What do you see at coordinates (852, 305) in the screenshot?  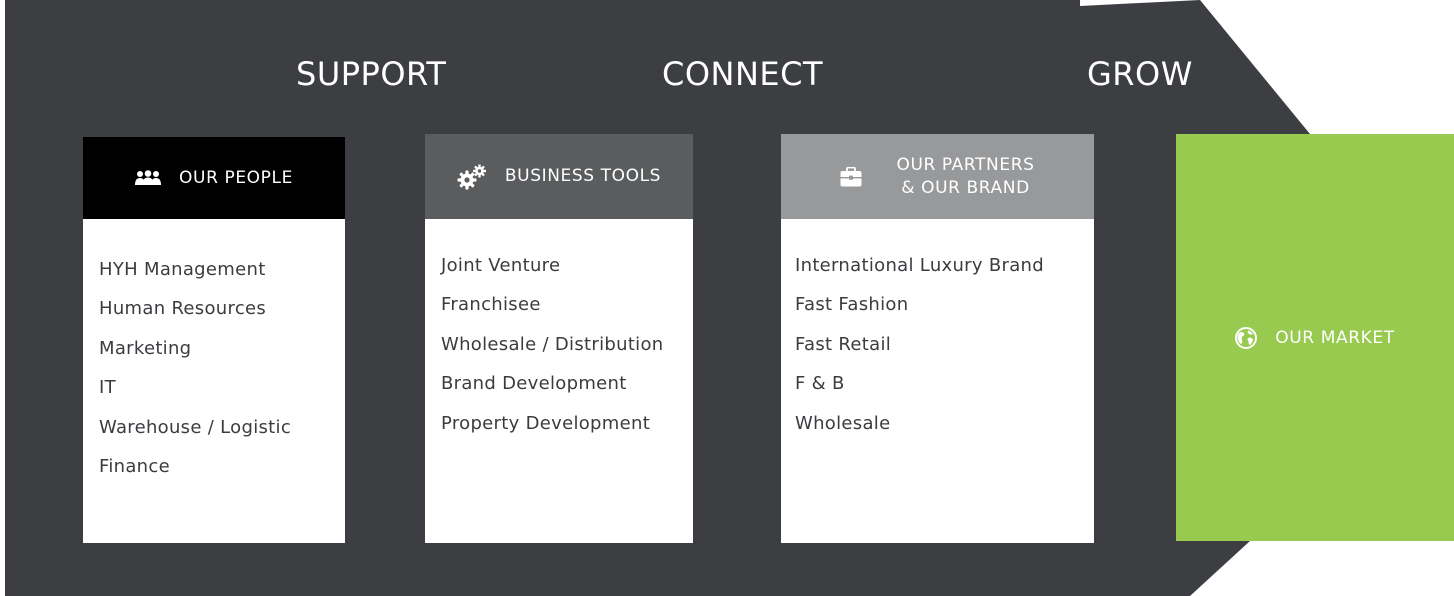 I see `list-item: Fast Fashion` at bounding box center [852, 305].